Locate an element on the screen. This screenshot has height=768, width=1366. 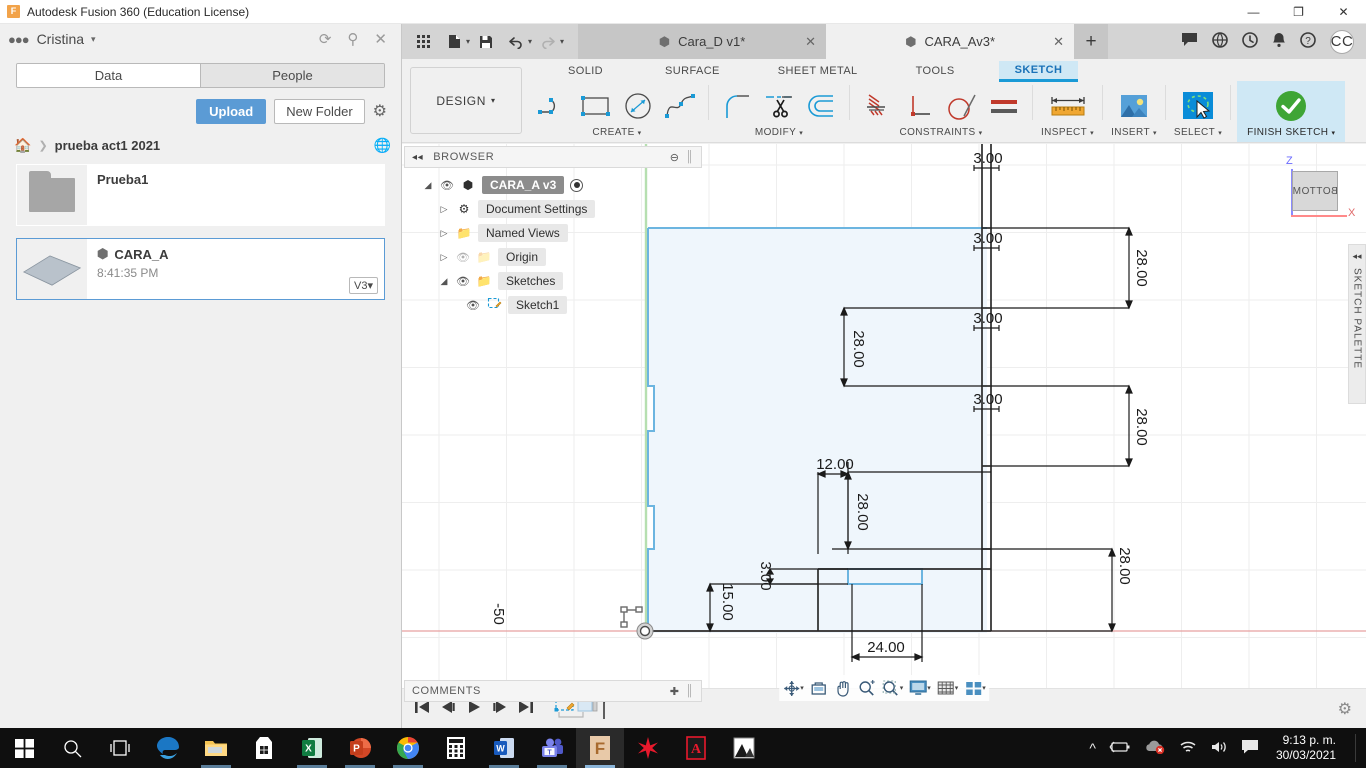
view-cube-face: BOTTOM is located at coordinates (1315, 191).